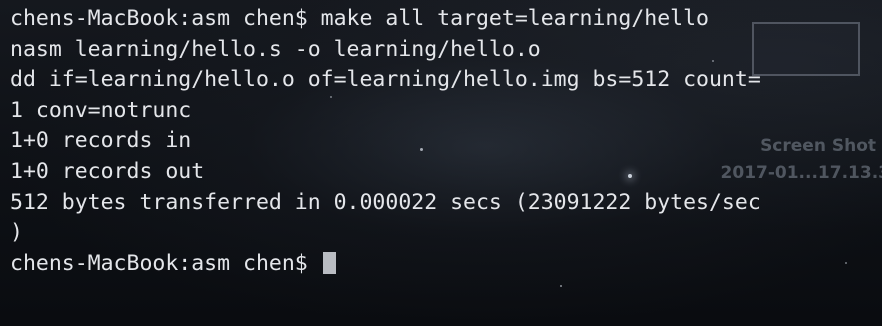  Describe the element at coordinates (101, 110) in the screenshot. I see `terminal-line: 1 conv=notrunc` at that location.